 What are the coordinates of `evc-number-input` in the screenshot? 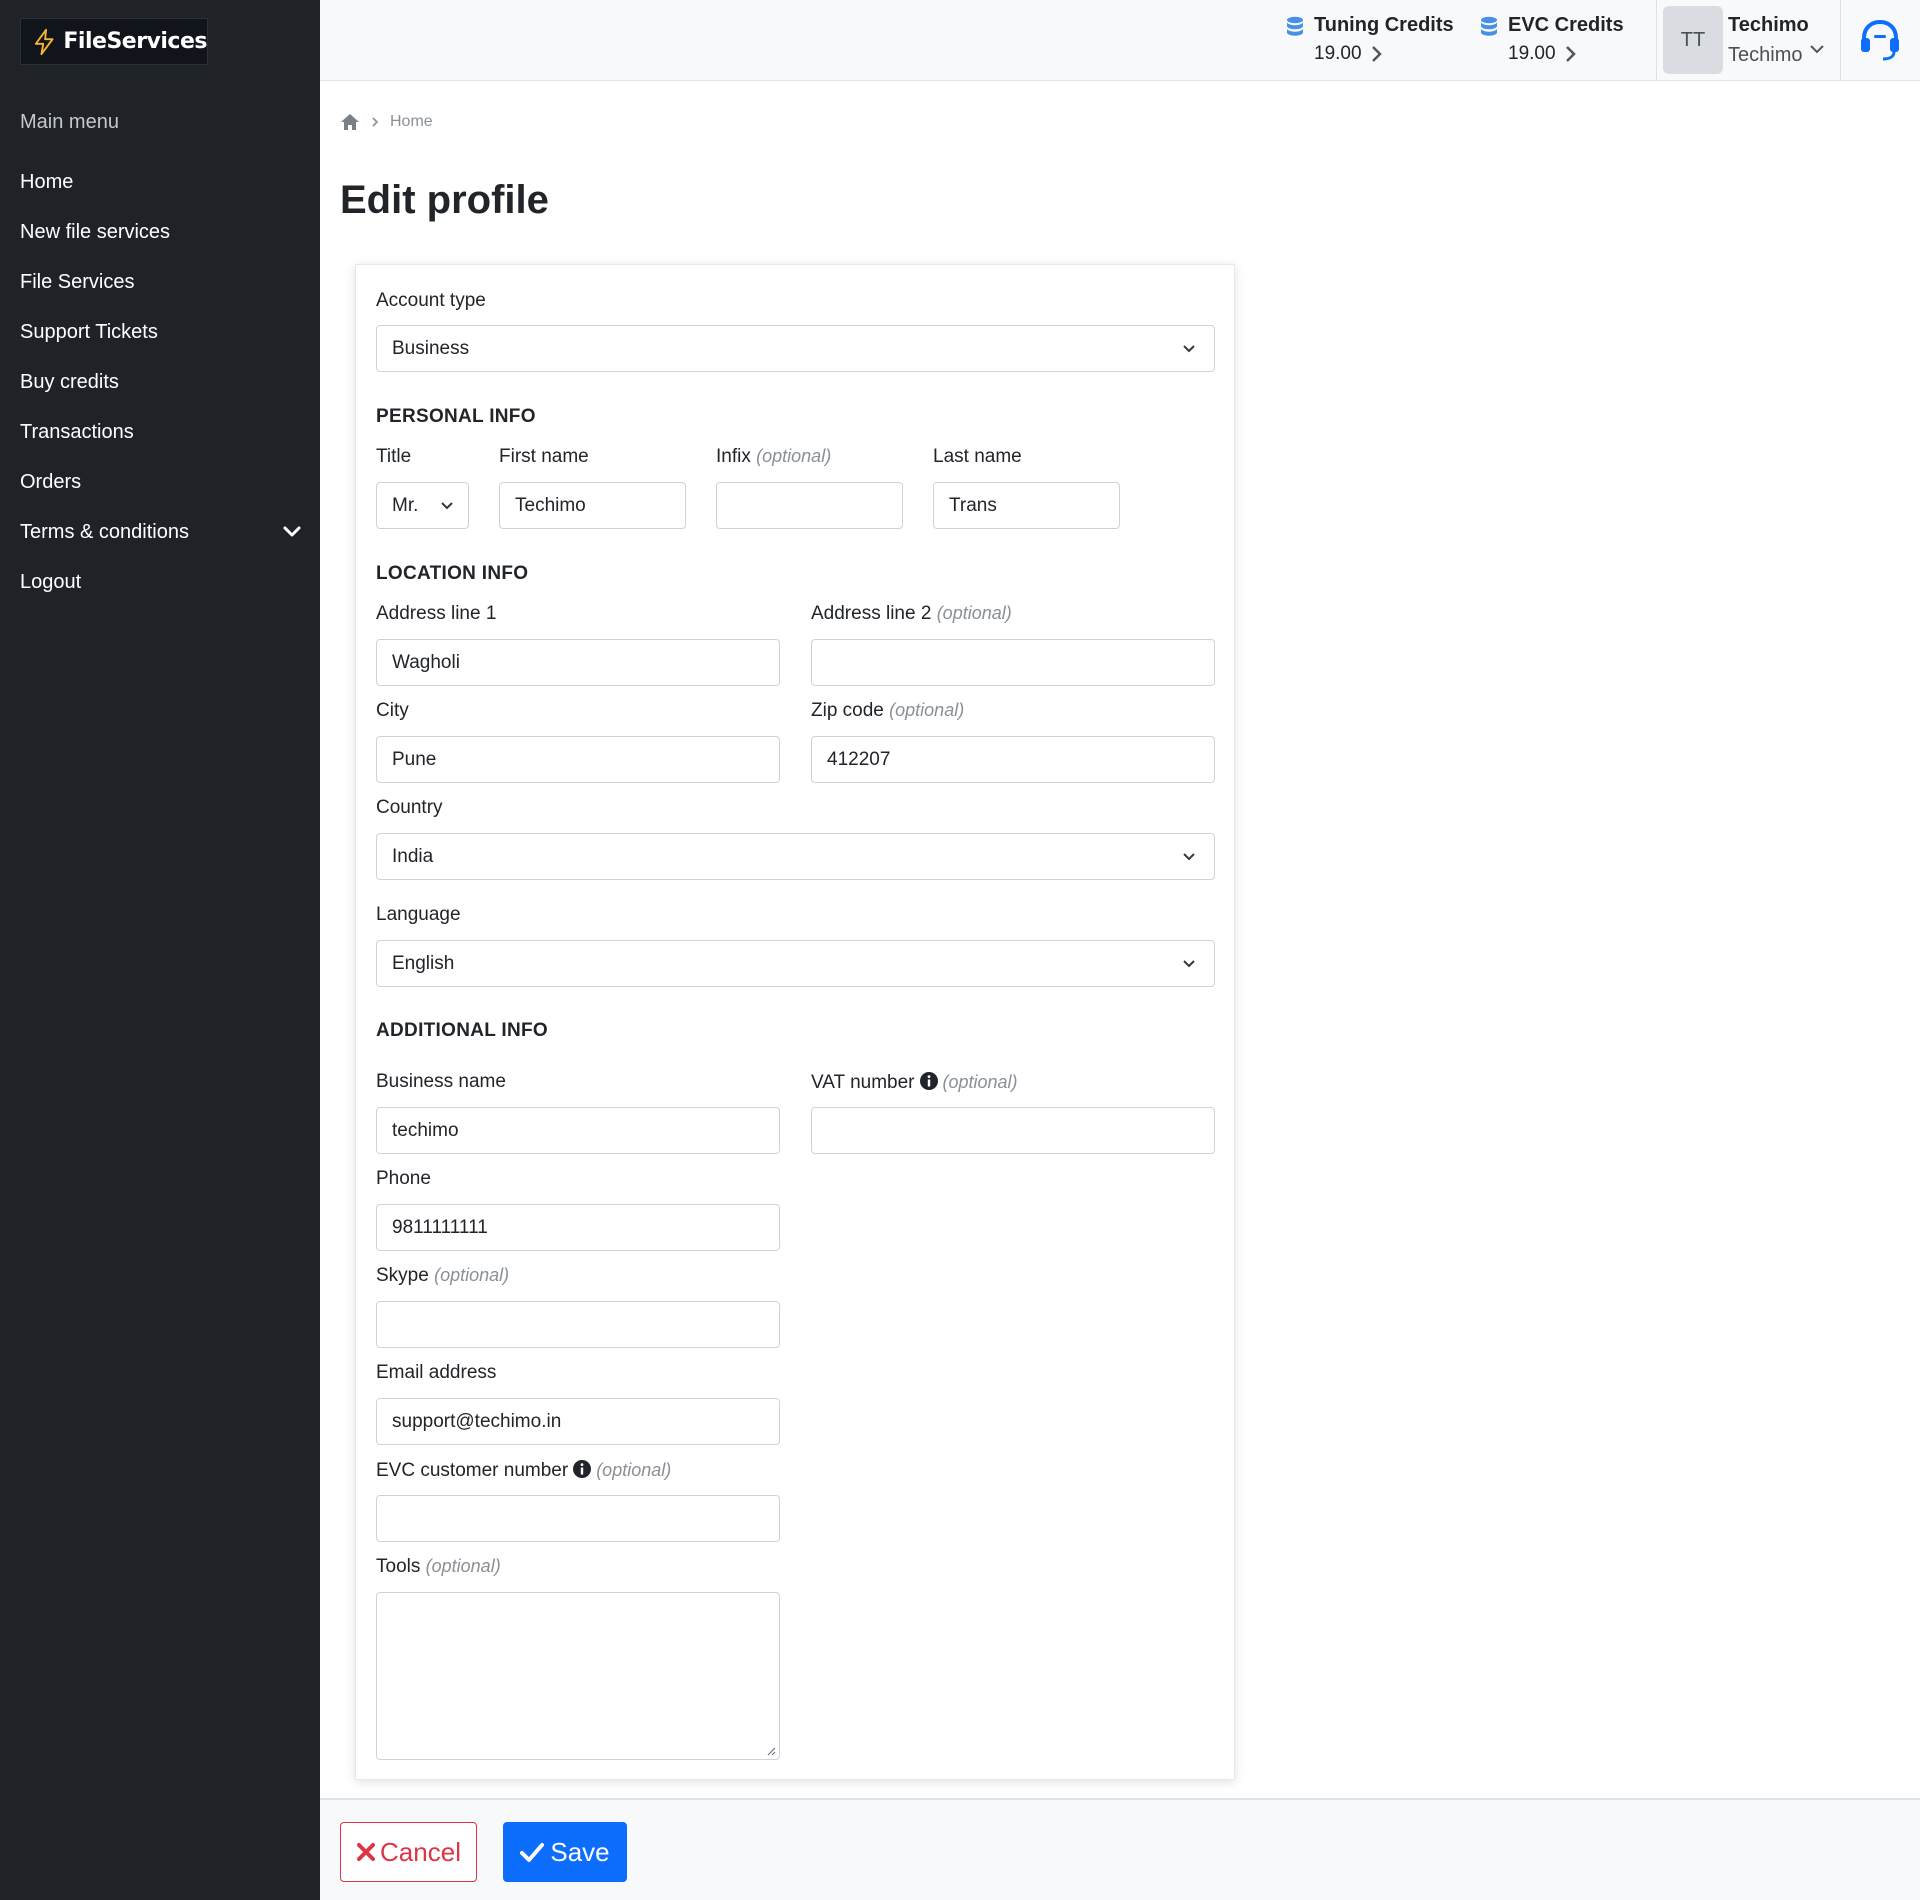 It's located at (578, 1518).